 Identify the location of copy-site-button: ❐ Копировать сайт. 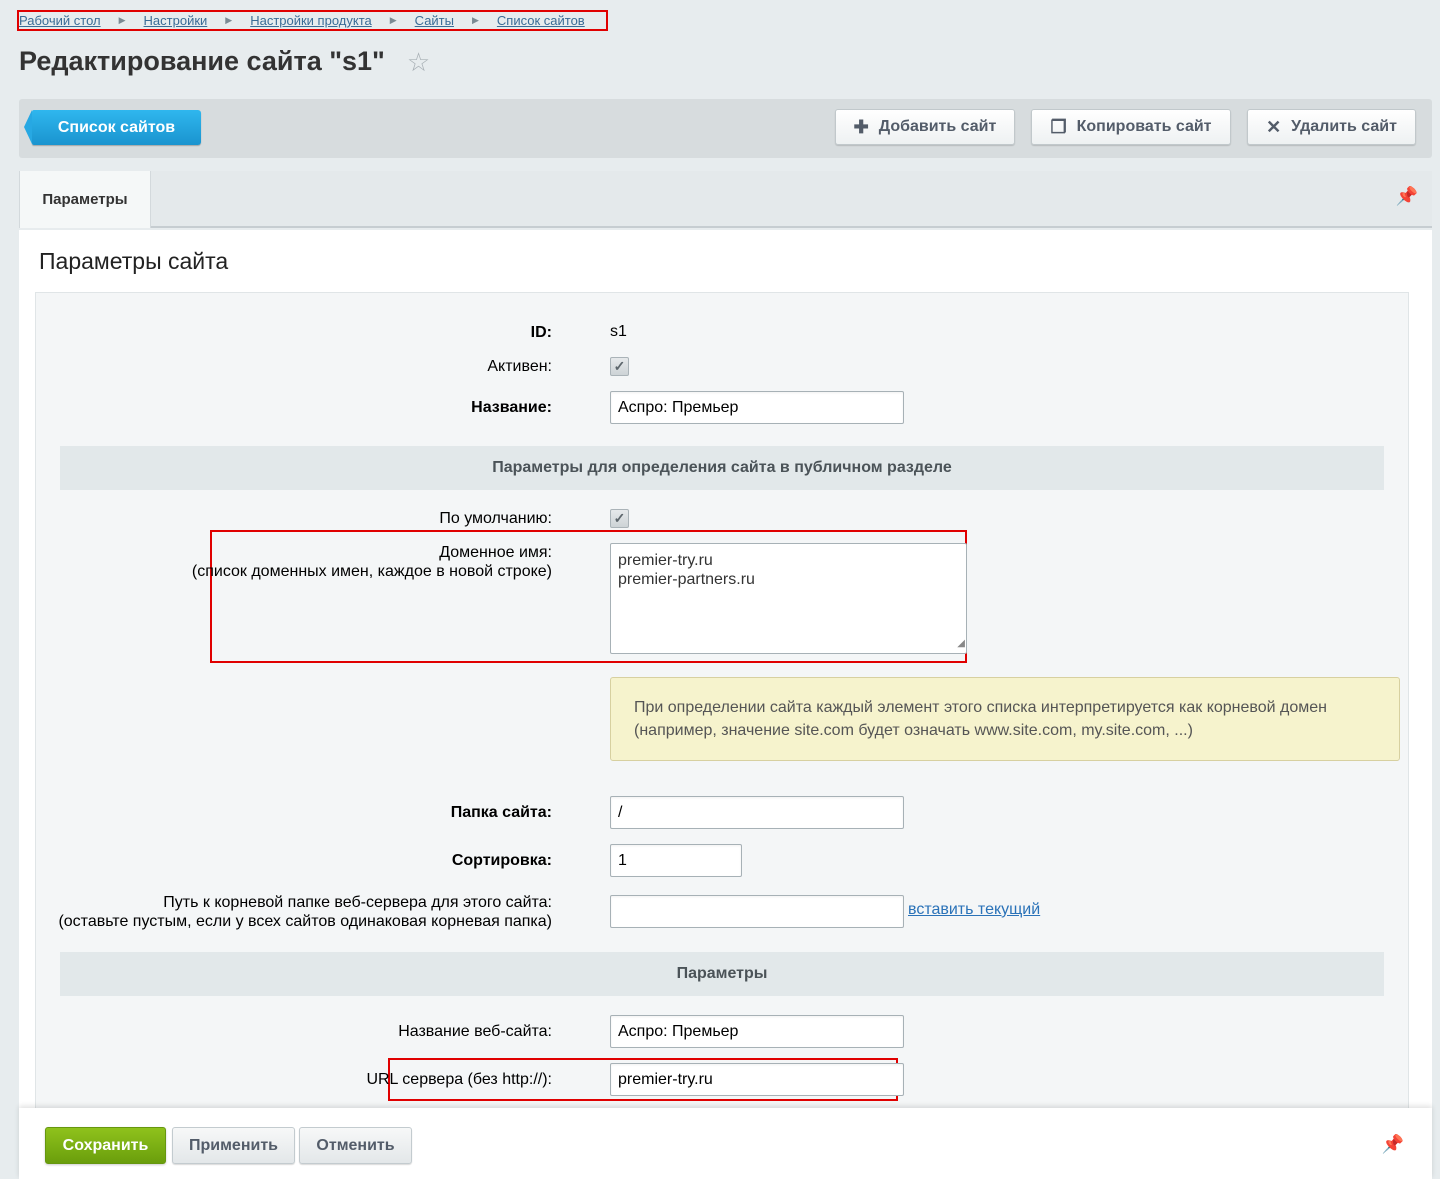
(1131, 127).